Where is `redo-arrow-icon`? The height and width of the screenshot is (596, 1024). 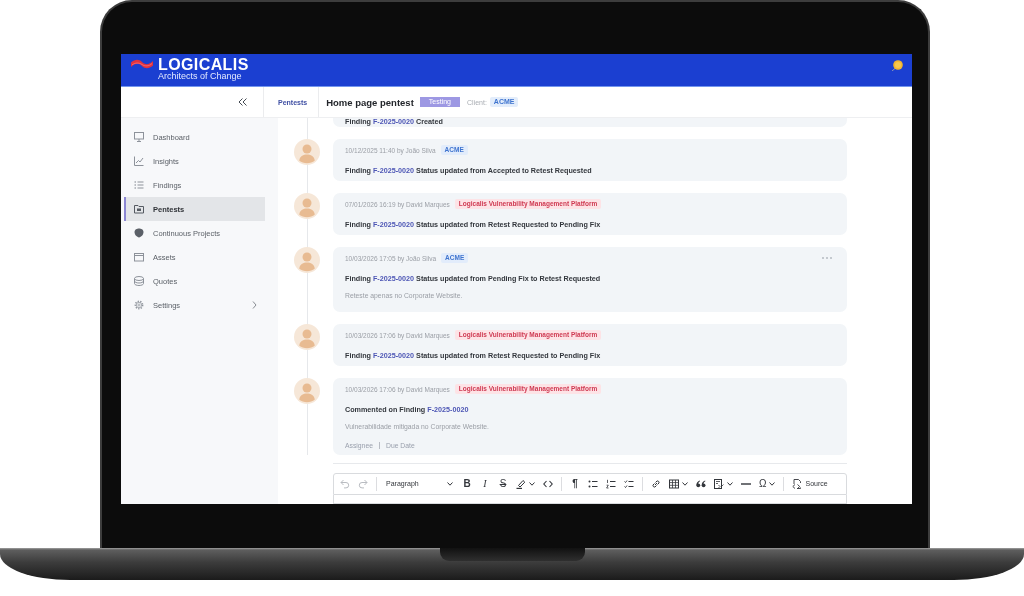 redo-arrow-icon is located at coordinates (363, 484).